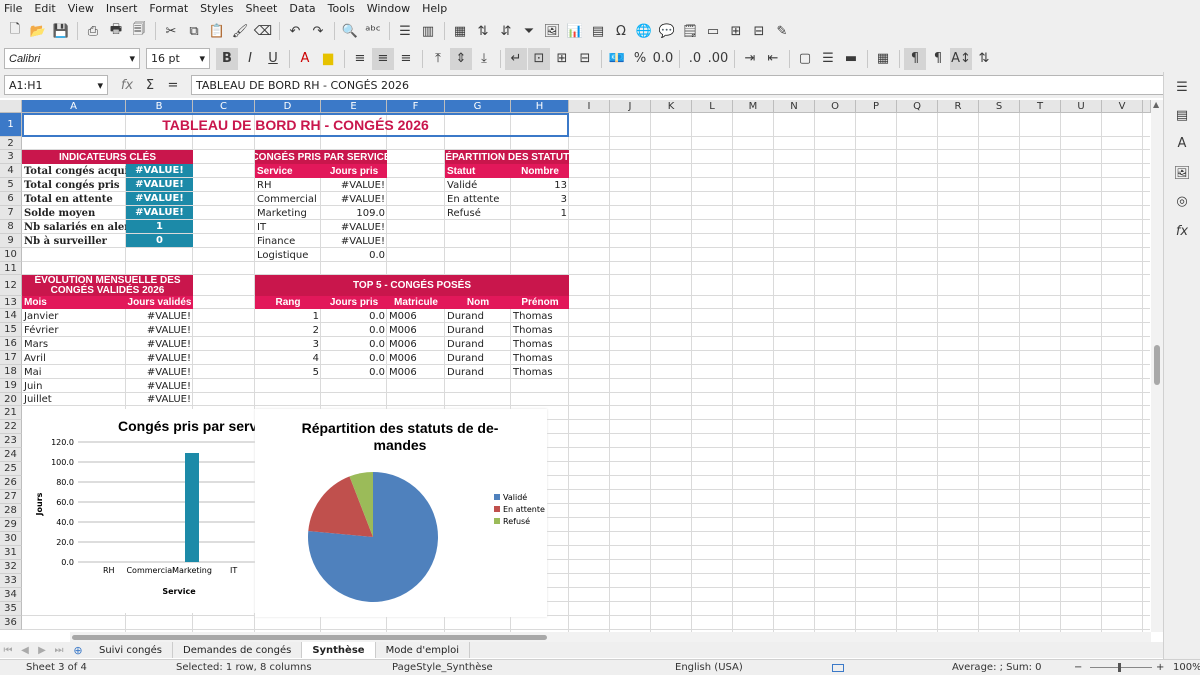  What do you see at coordinates (1081, 106) in the screenshot?
I see `column-header: U` at bounding box center [1081, 106].